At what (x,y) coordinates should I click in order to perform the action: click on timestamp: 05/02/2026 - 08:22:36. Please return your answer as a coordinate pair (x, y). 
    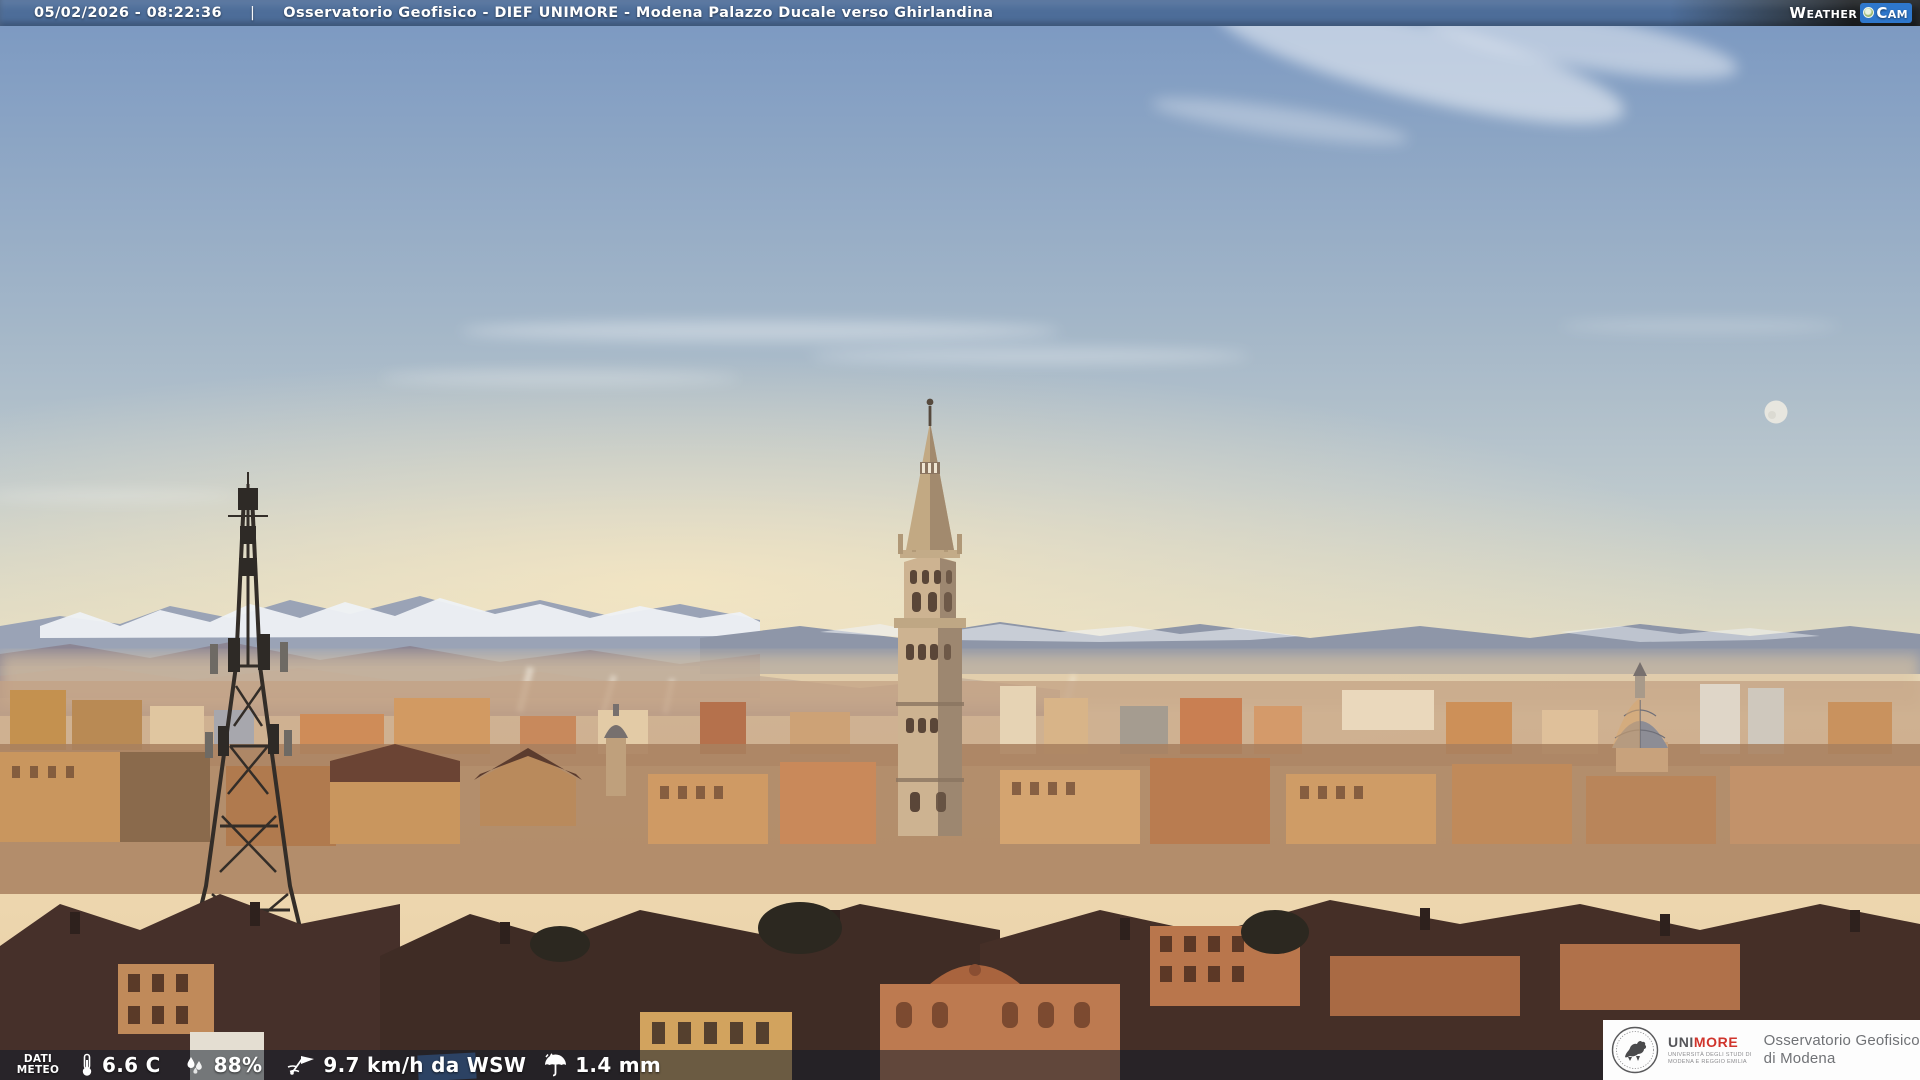
    Looking at the image, I should click on (128, 13).